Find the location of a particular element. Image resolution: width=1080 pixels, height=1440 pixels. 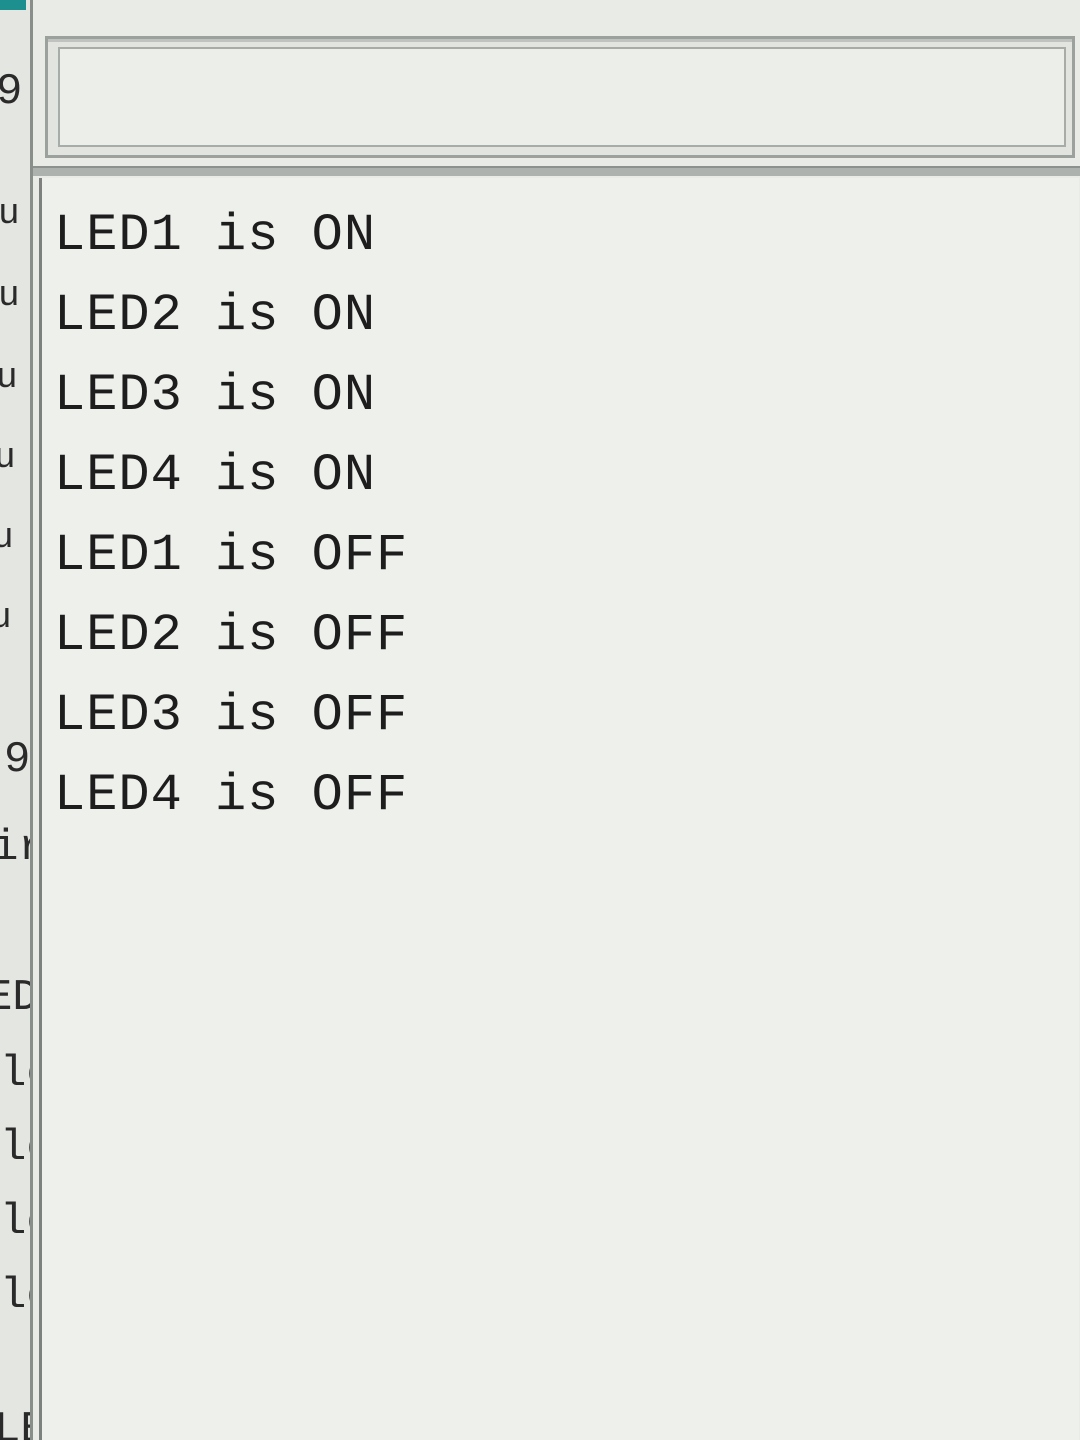

pane-divider is located at coordinates (556, 171).